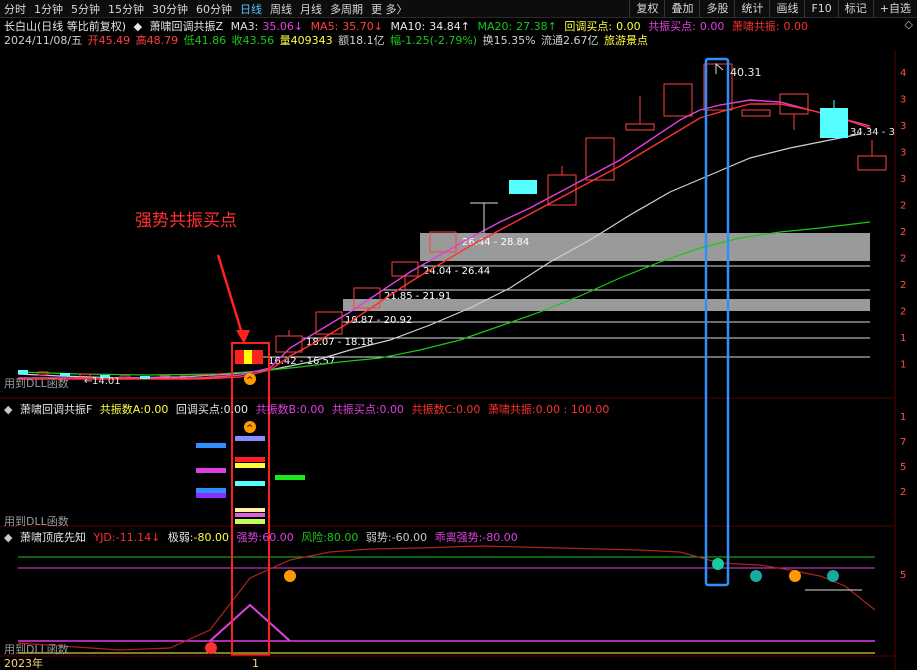  I want to click on p2-b-label: 共振数B:, so click(277, 409).